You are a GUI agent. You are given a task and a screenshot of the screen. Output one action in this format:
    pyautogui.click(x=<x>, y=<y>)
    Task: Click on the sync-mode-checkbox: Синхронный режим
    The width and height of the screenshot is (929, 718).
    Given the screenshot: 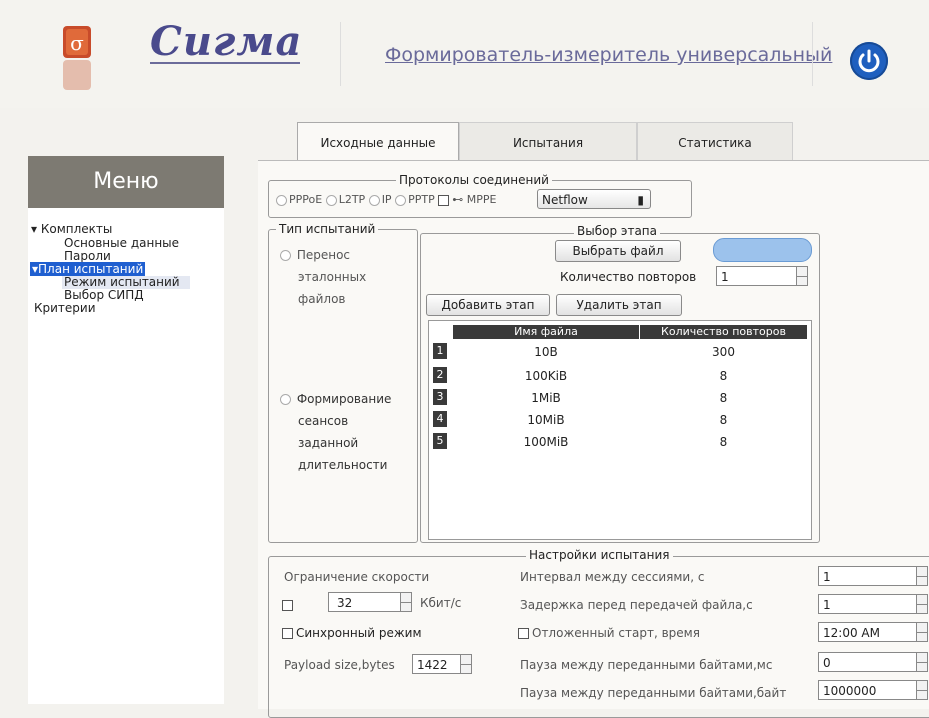 What is the action you would take?
    pyautogui.click(x=352, y=633)
    